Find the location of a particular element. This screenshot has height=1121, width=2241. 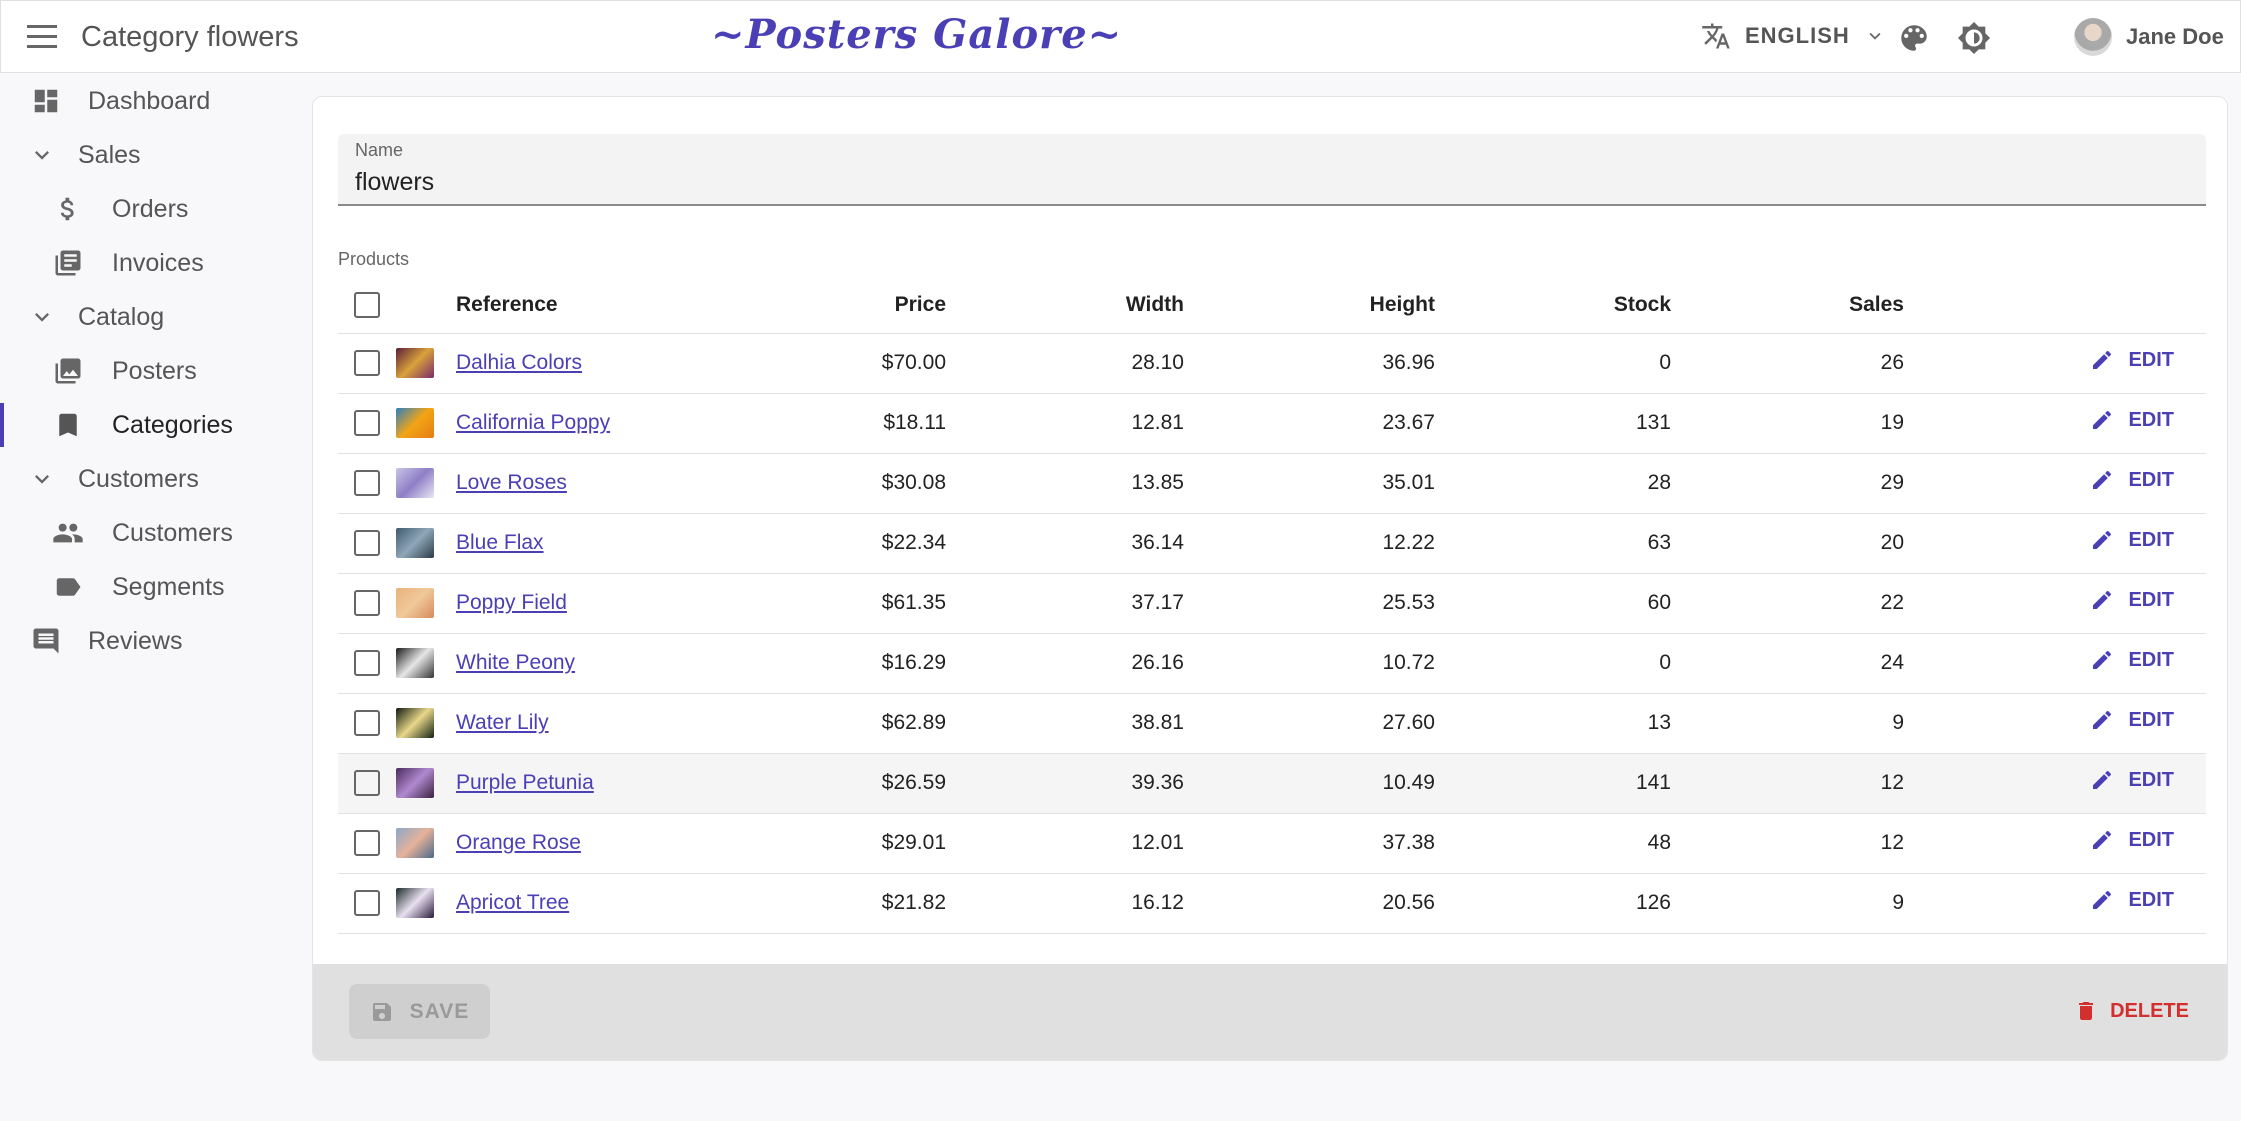

product-reference-link: Poppy Field is located at coordinates (511, 602).